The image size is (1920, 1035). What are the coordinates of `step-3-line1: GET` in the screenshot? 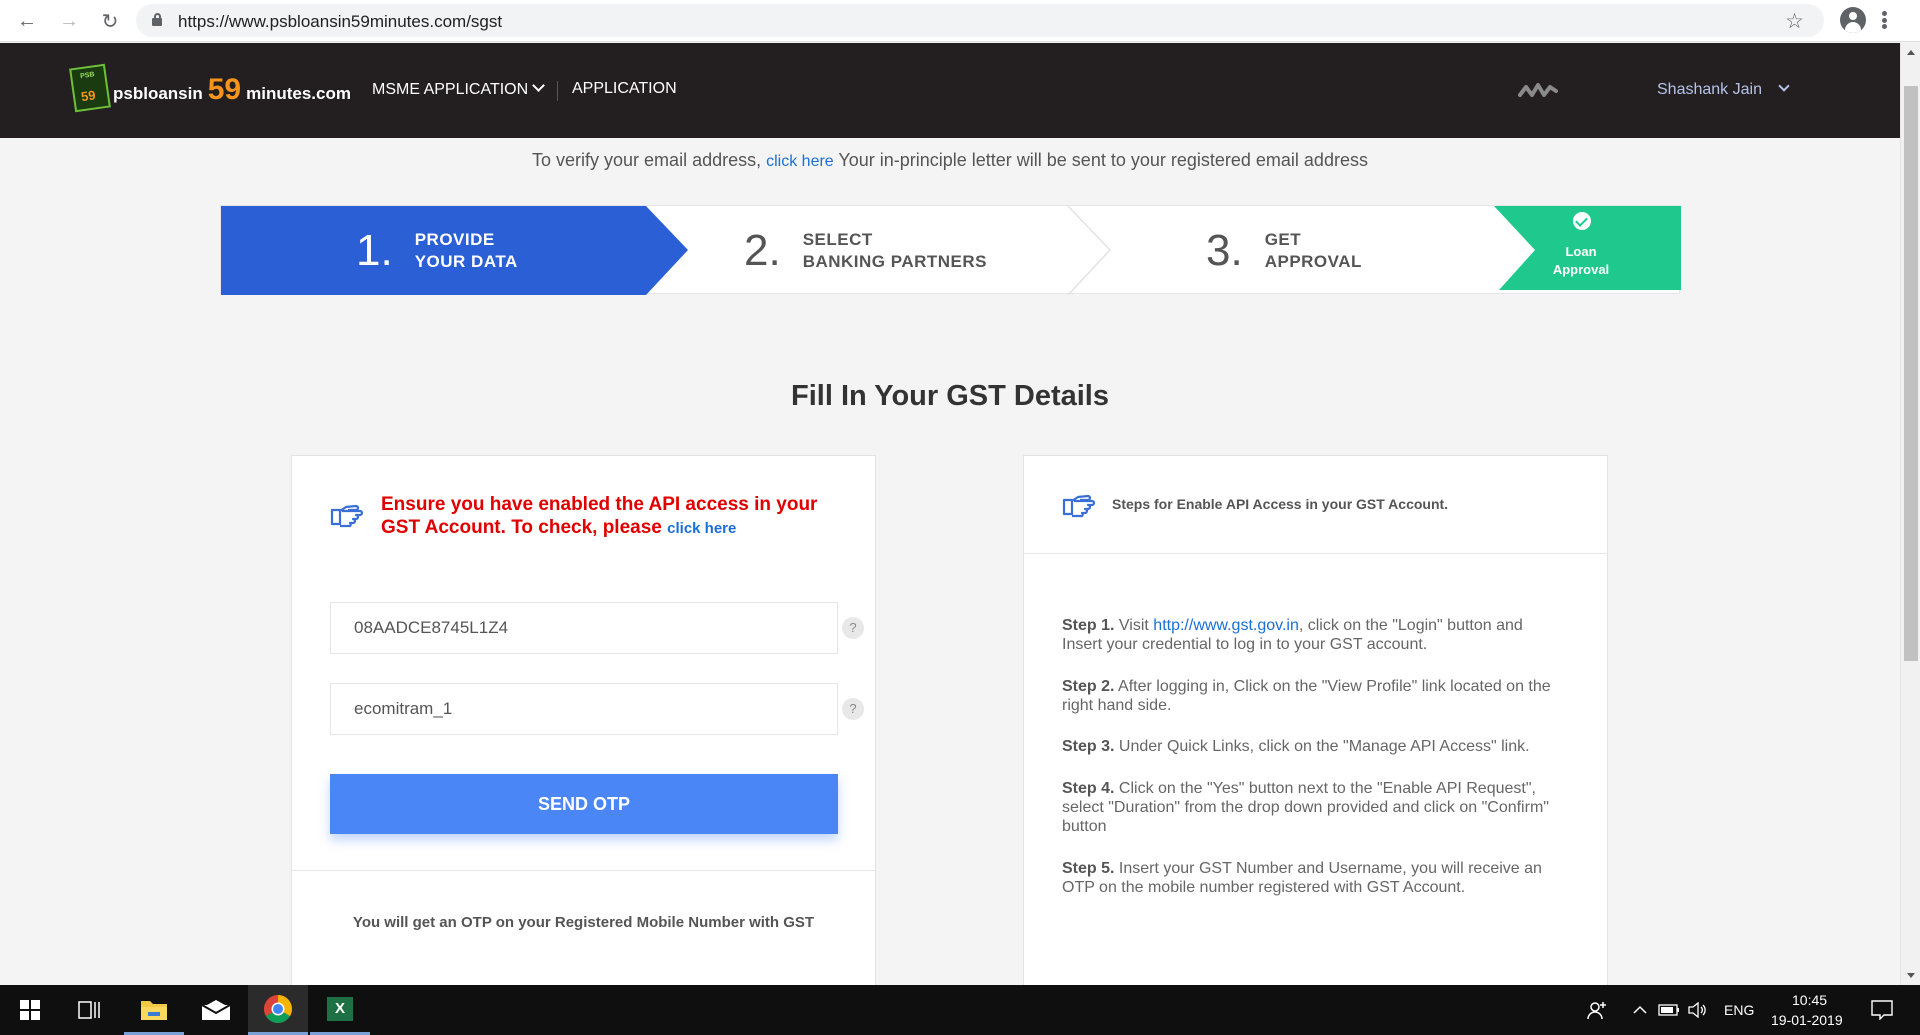 It's located at (1283, 239).